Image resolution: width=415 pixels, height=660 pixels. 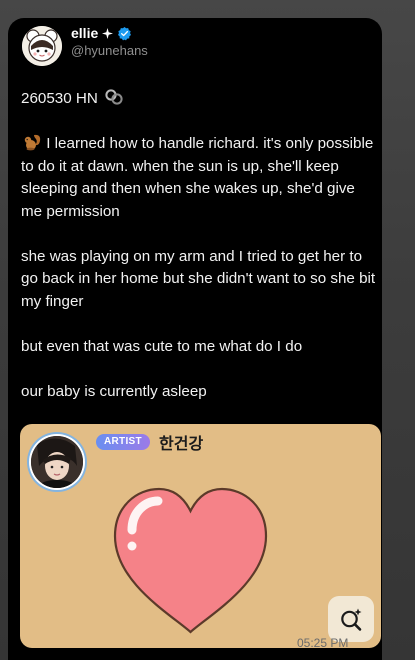 What do you see at coordinates (108, 33) in the screenshot?
I see `sparkle-icon` at bounding box center [108, 33].